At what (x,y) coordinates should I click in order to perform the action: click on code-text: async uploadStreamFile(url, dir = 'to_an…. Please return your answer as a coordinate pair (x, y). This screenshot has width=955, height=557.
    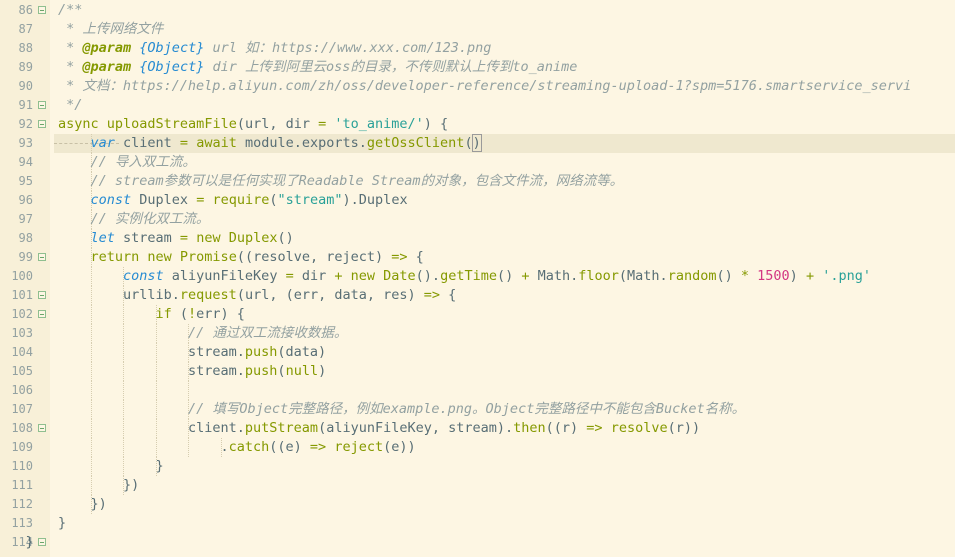
    Looking at the image, I should click on (253, 124).